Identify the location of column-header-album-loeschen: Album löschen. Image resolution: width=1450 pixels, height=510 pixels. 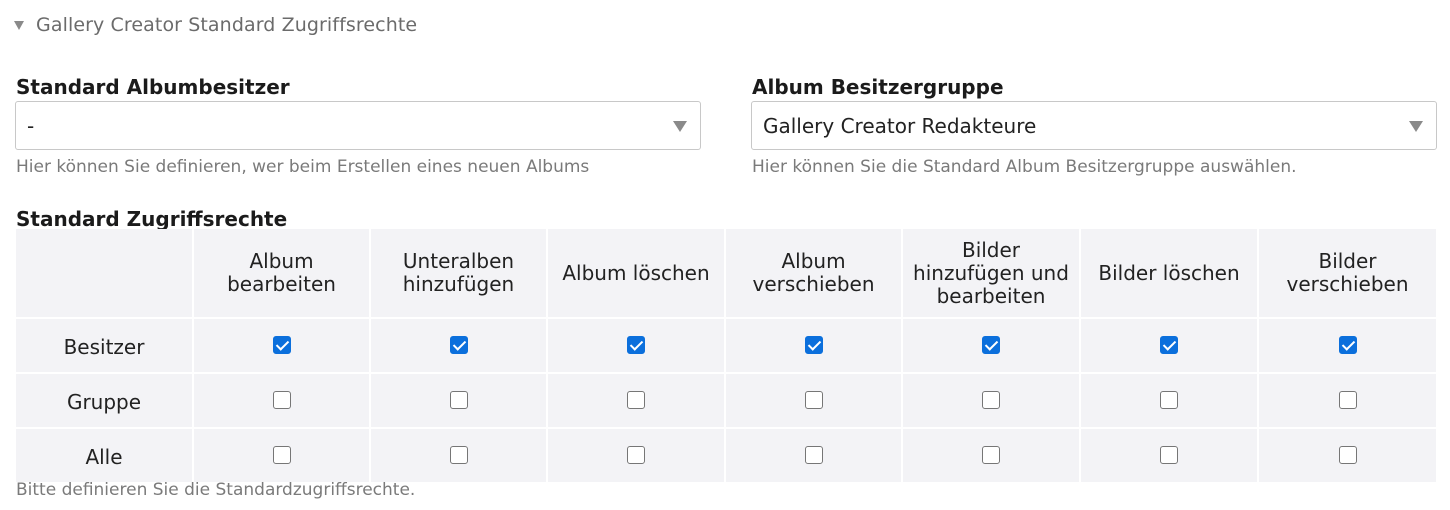
(637, 274).